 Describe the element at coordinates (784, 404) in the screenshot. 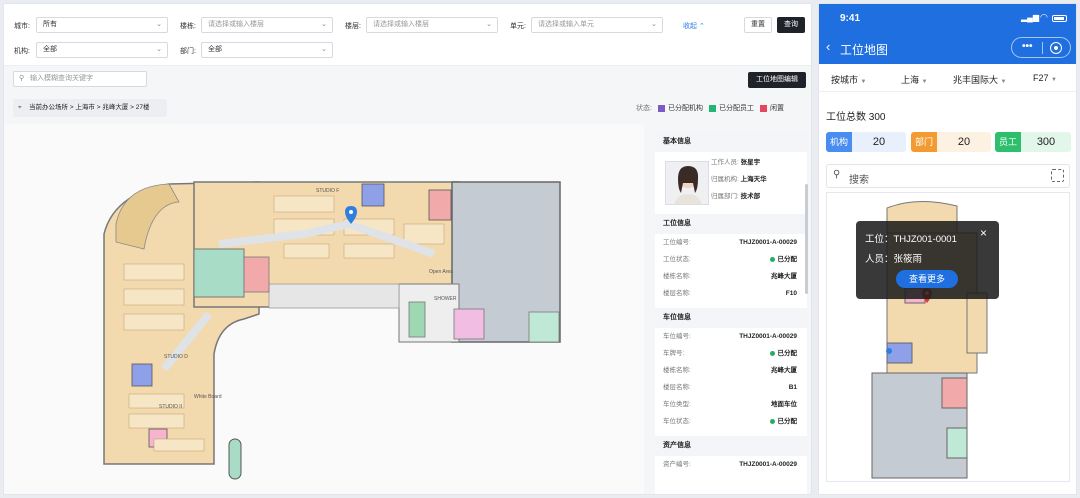

I see `row-value: 地面车位` at that location.